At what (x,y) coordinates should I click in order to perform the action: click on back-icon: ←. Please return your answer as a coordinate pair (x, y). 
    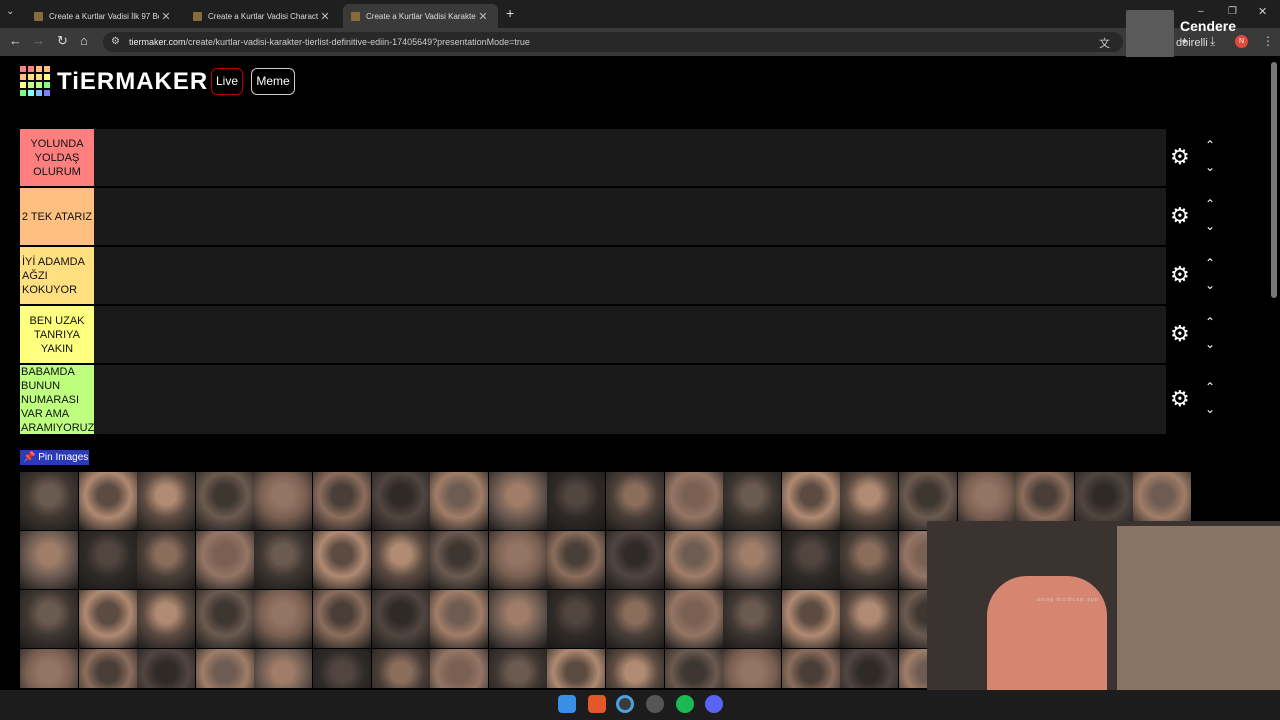
    Looking at the image, I should click on (15, 40).